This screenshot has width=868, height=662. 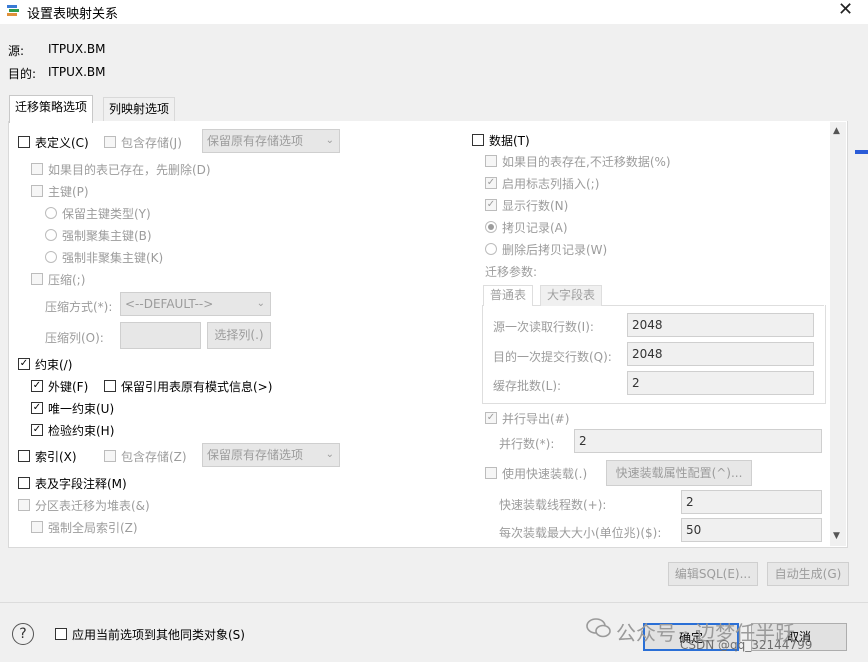 I want to click on compress-column-field, so click(x=160, y=335).